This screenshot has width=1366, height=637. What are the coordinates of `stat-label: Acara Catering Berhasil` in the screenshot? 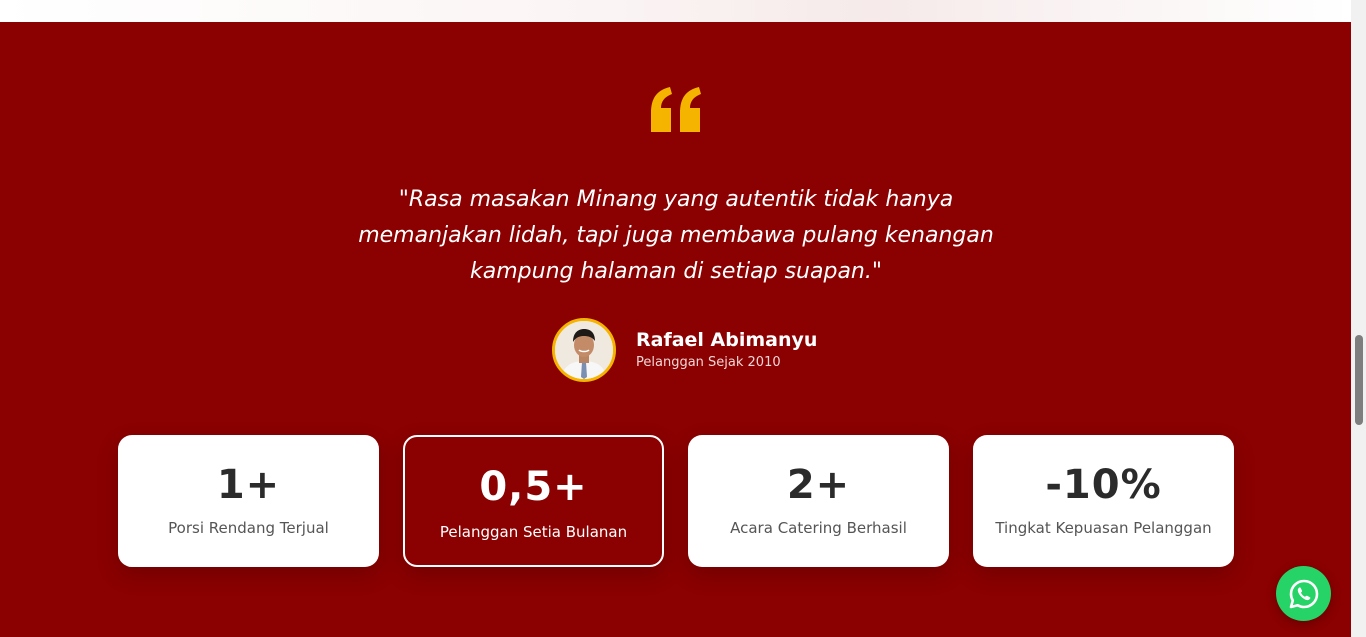 It's located at (818, 528).